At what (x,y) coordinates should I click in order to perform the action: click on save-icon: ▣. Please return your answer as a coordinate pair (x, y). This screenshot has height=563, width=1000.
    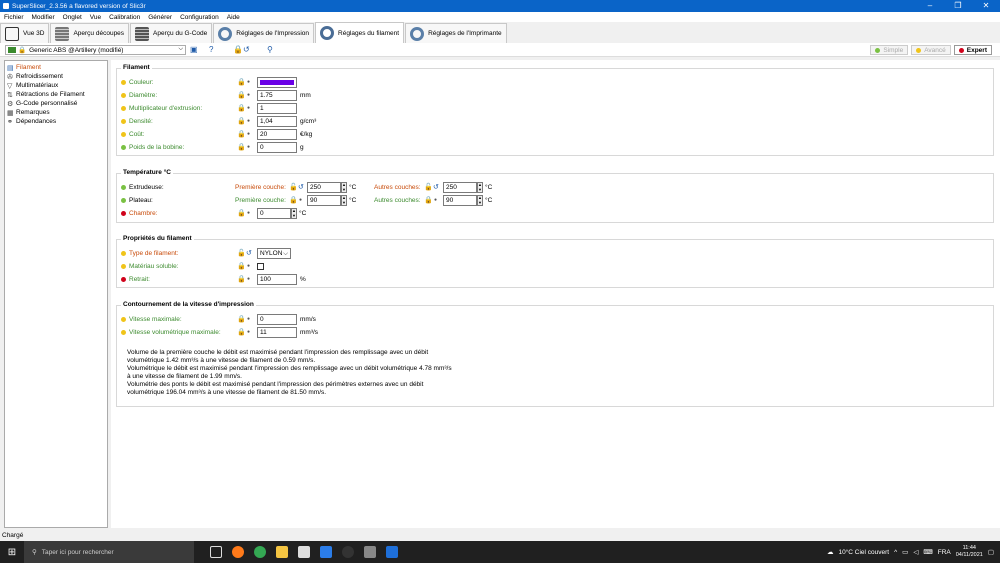
    Looking at the image, I should click on (194, 49).